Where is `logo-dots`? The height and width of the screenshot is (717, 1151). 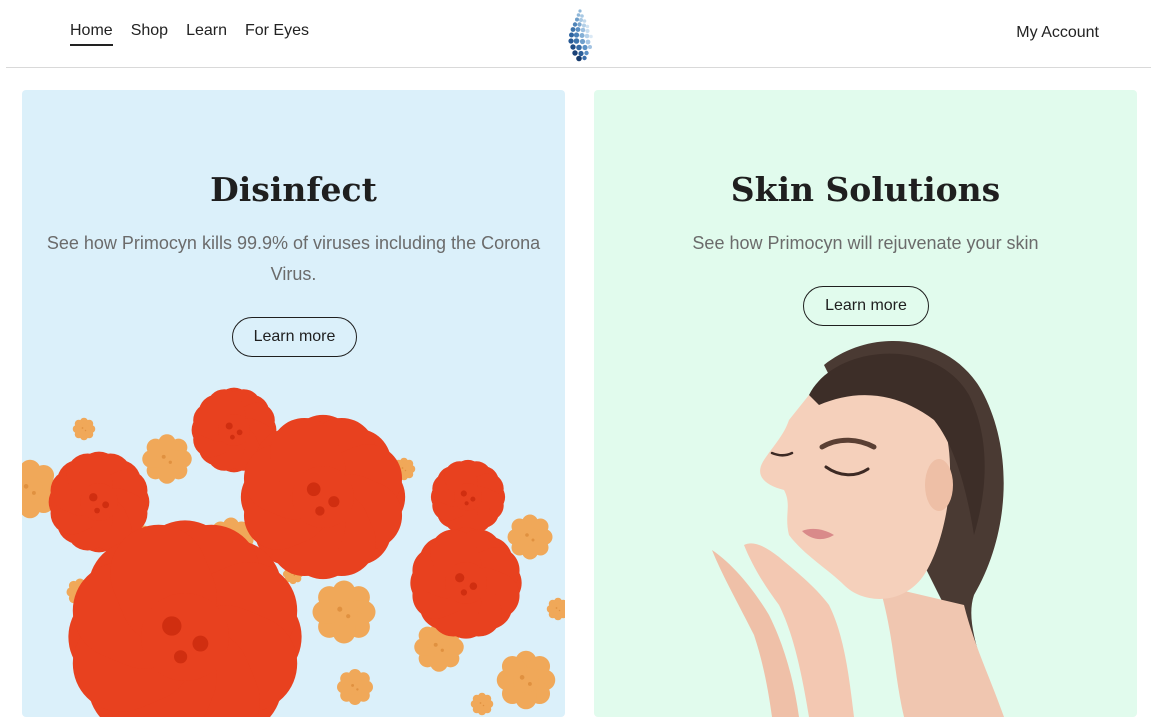
logo-dots is located at coordinates (580, 35).